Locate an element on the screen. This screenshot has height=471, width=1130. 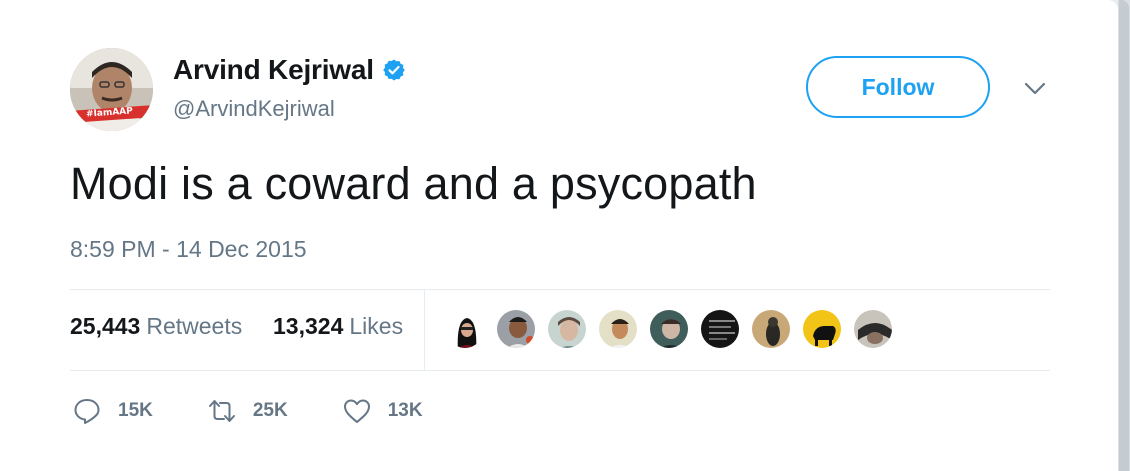
likes-stat: 13,324 Likes is located at coordinates (338, 326).